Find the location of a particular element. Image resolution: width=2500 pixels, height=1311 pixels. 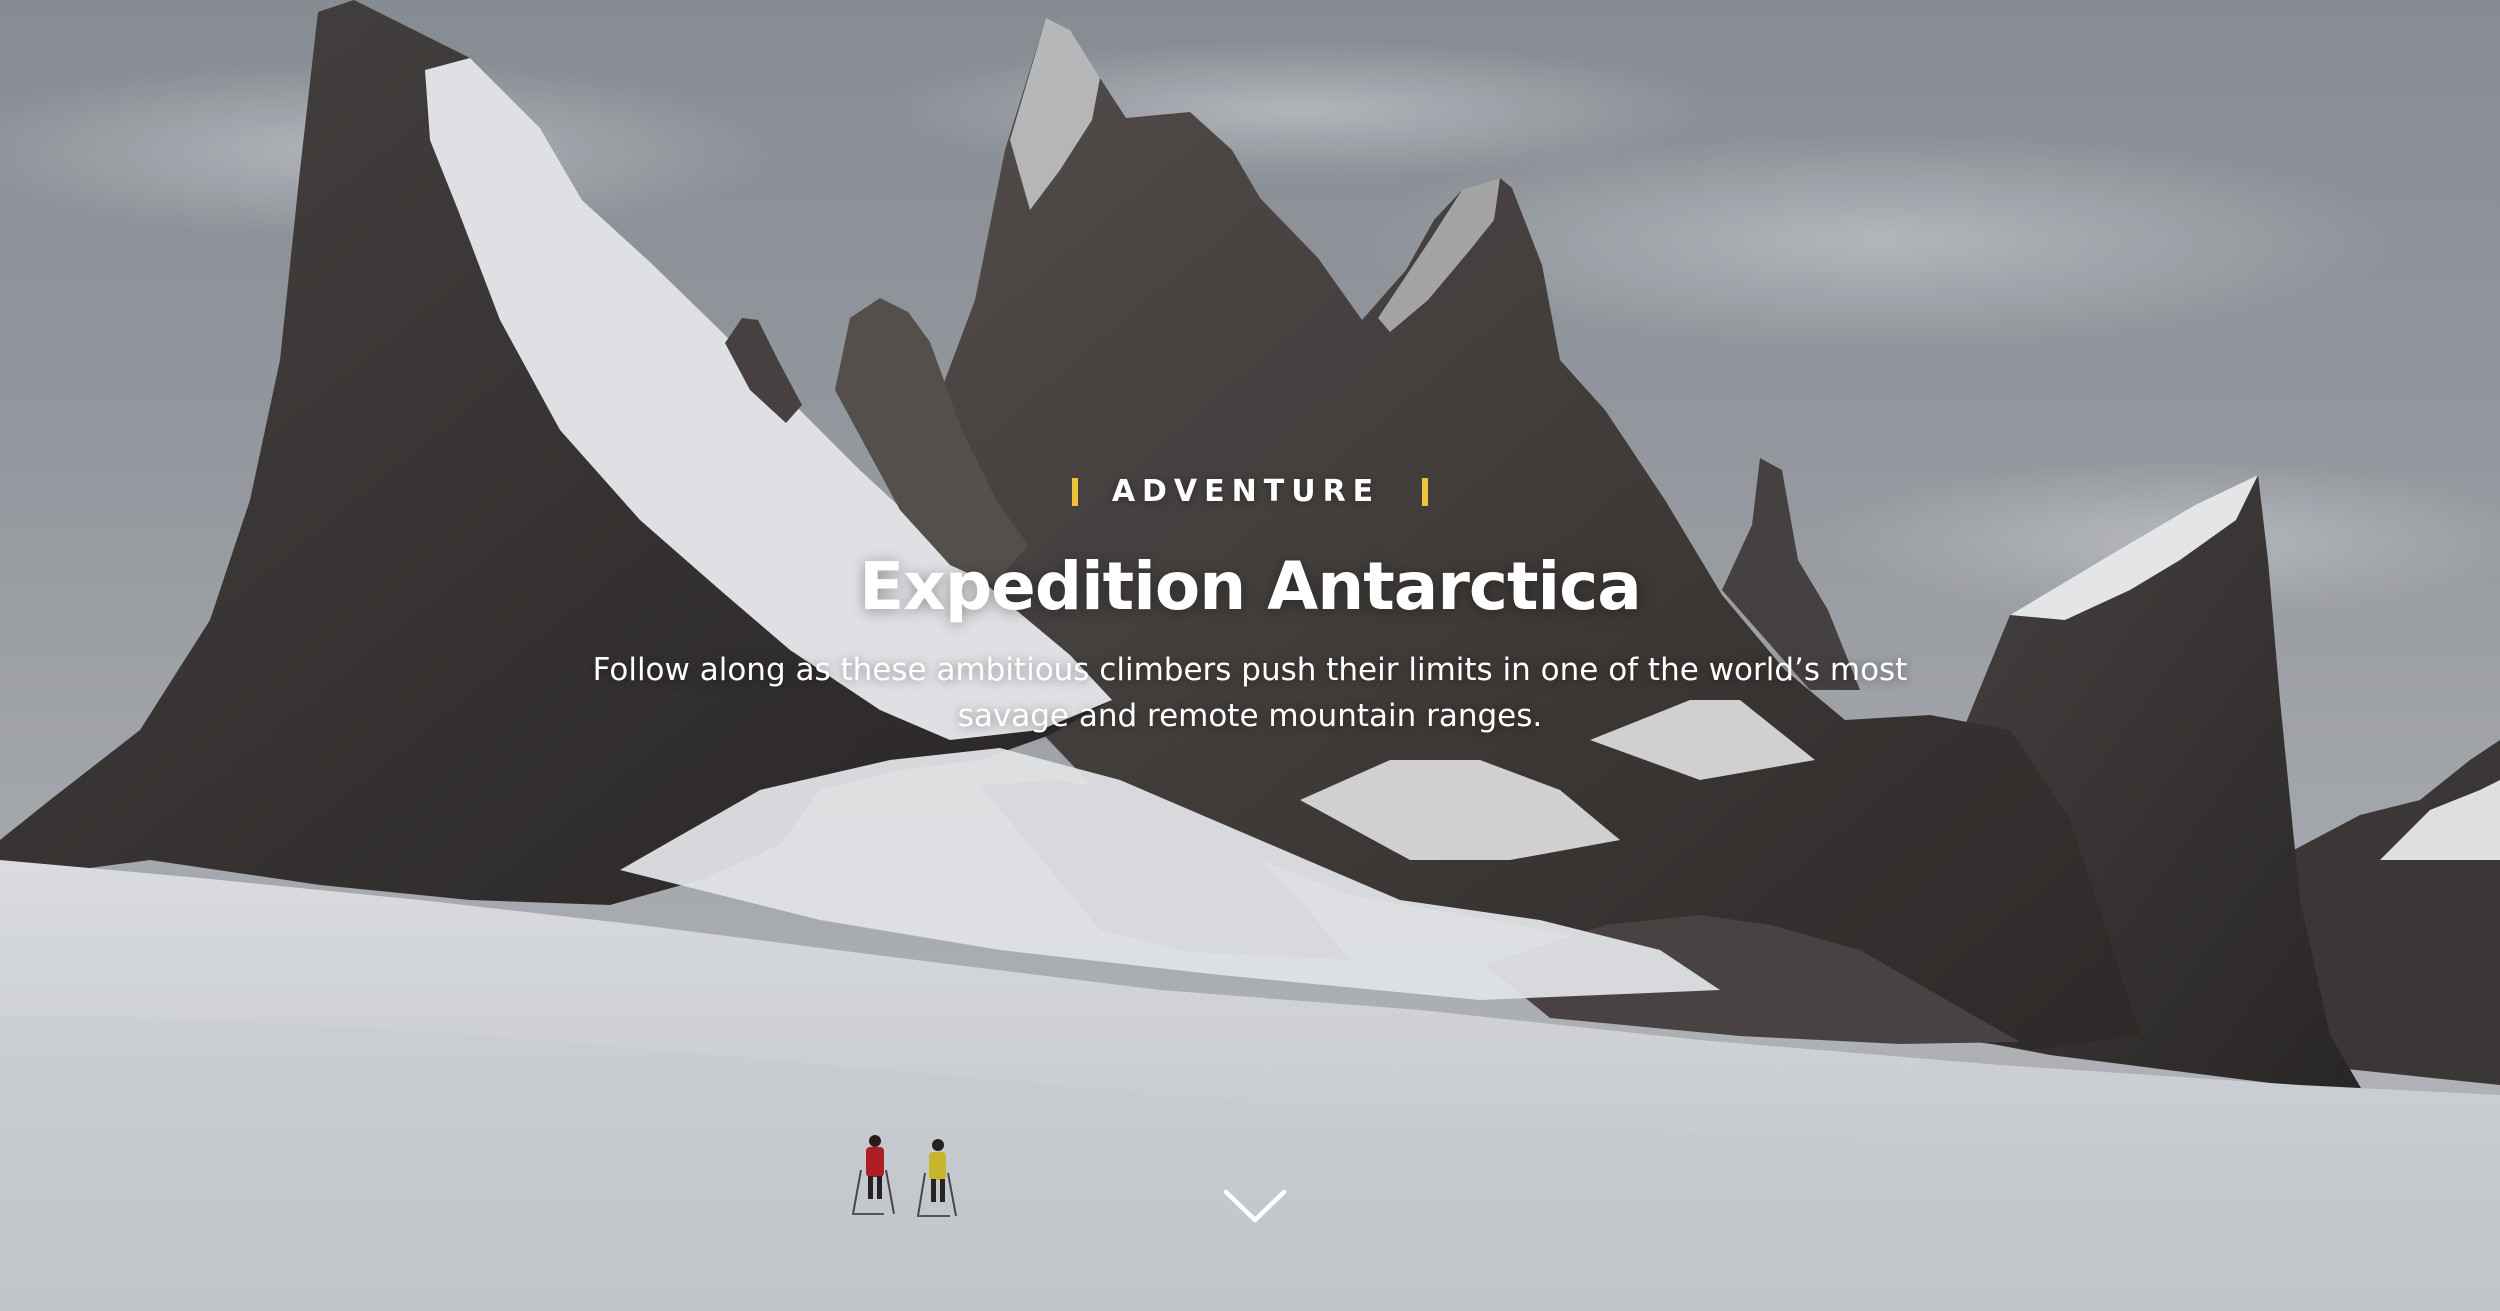

scroll-down-button is located at coordinates (1255, 1206).